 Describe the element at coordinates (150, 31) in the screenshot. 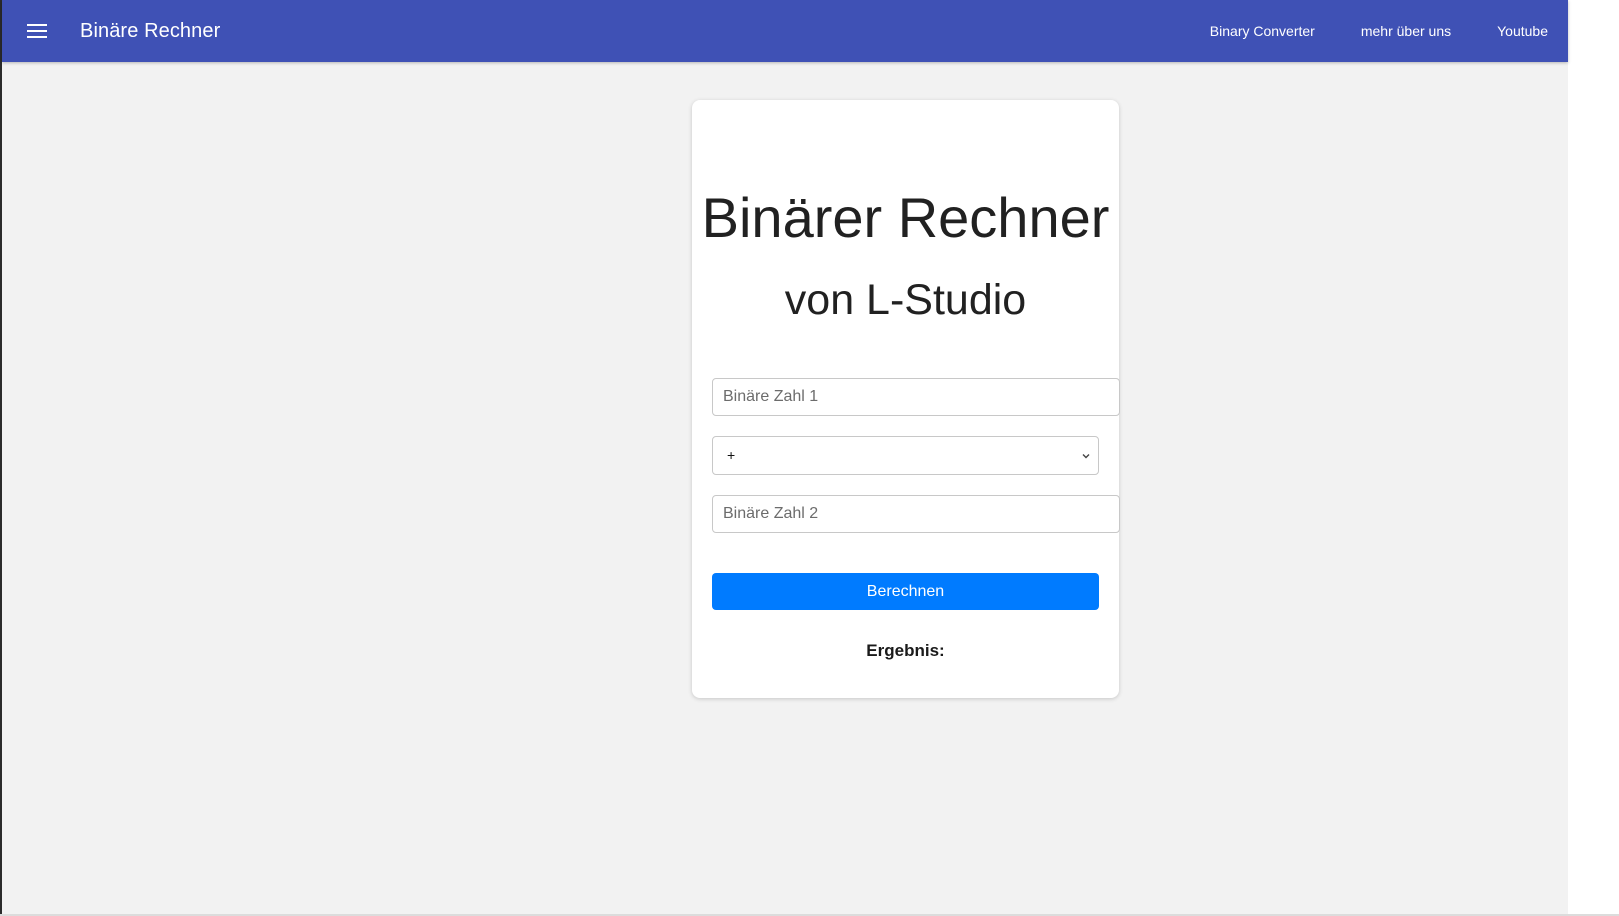

I see `app-title: Binäre Rechner` at that location.